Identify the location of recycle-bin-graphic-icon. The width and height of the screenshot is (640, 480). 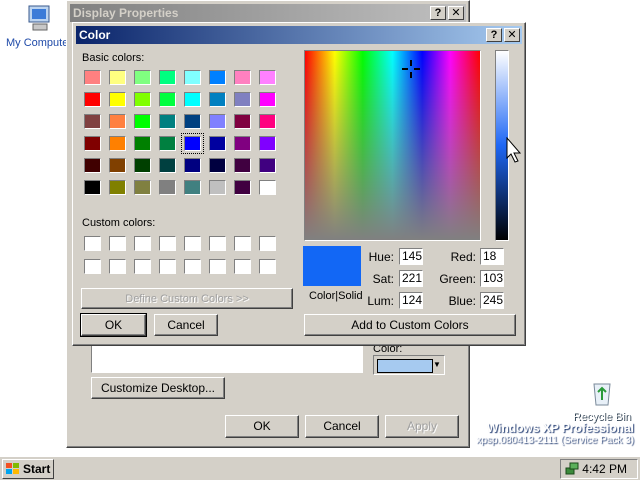
(602, 394).